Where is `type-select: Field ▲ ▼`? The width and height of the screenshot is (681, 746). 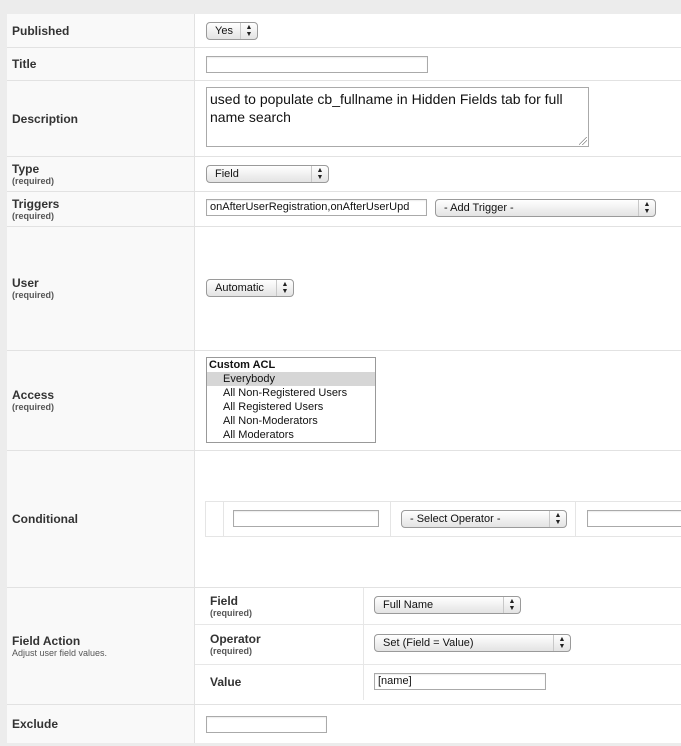
type-select: Field ▲ ▼ is located at coordinates (267, 174).